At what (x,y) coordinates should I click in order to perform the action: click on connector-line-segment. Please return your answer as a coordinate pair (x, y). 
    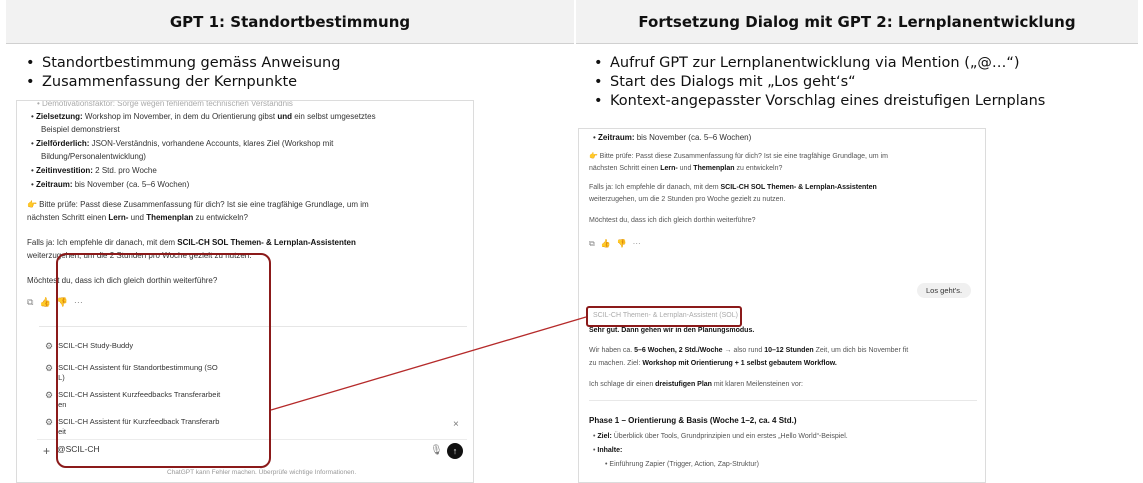
    Looking at the image, I should click on (428, 363).